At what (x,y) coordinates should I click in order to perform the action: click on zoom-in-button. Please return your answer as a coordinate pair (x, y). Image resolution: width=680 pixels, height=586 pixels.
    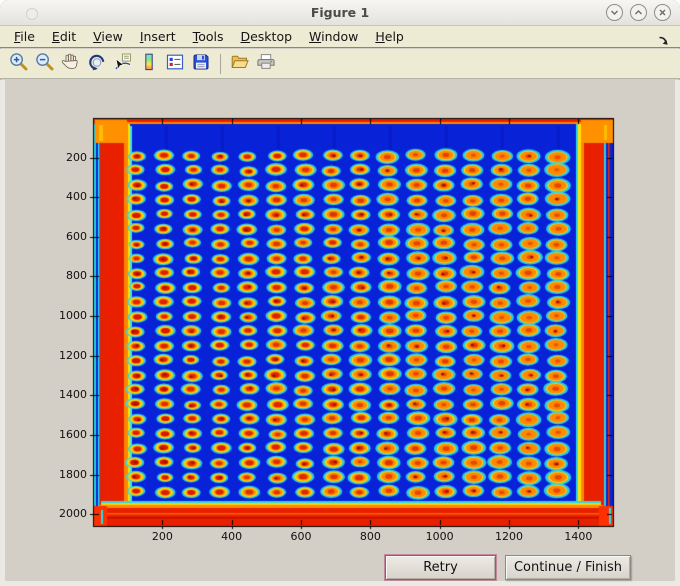
    Looking at the image, I should click on (19, 63).